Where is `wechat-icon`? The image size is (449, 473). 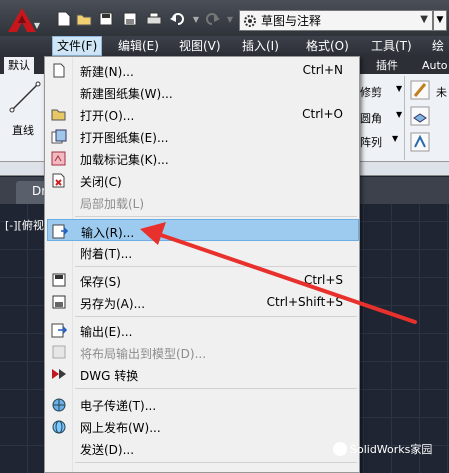
wechat-icon is located at coordinates (340, 449).